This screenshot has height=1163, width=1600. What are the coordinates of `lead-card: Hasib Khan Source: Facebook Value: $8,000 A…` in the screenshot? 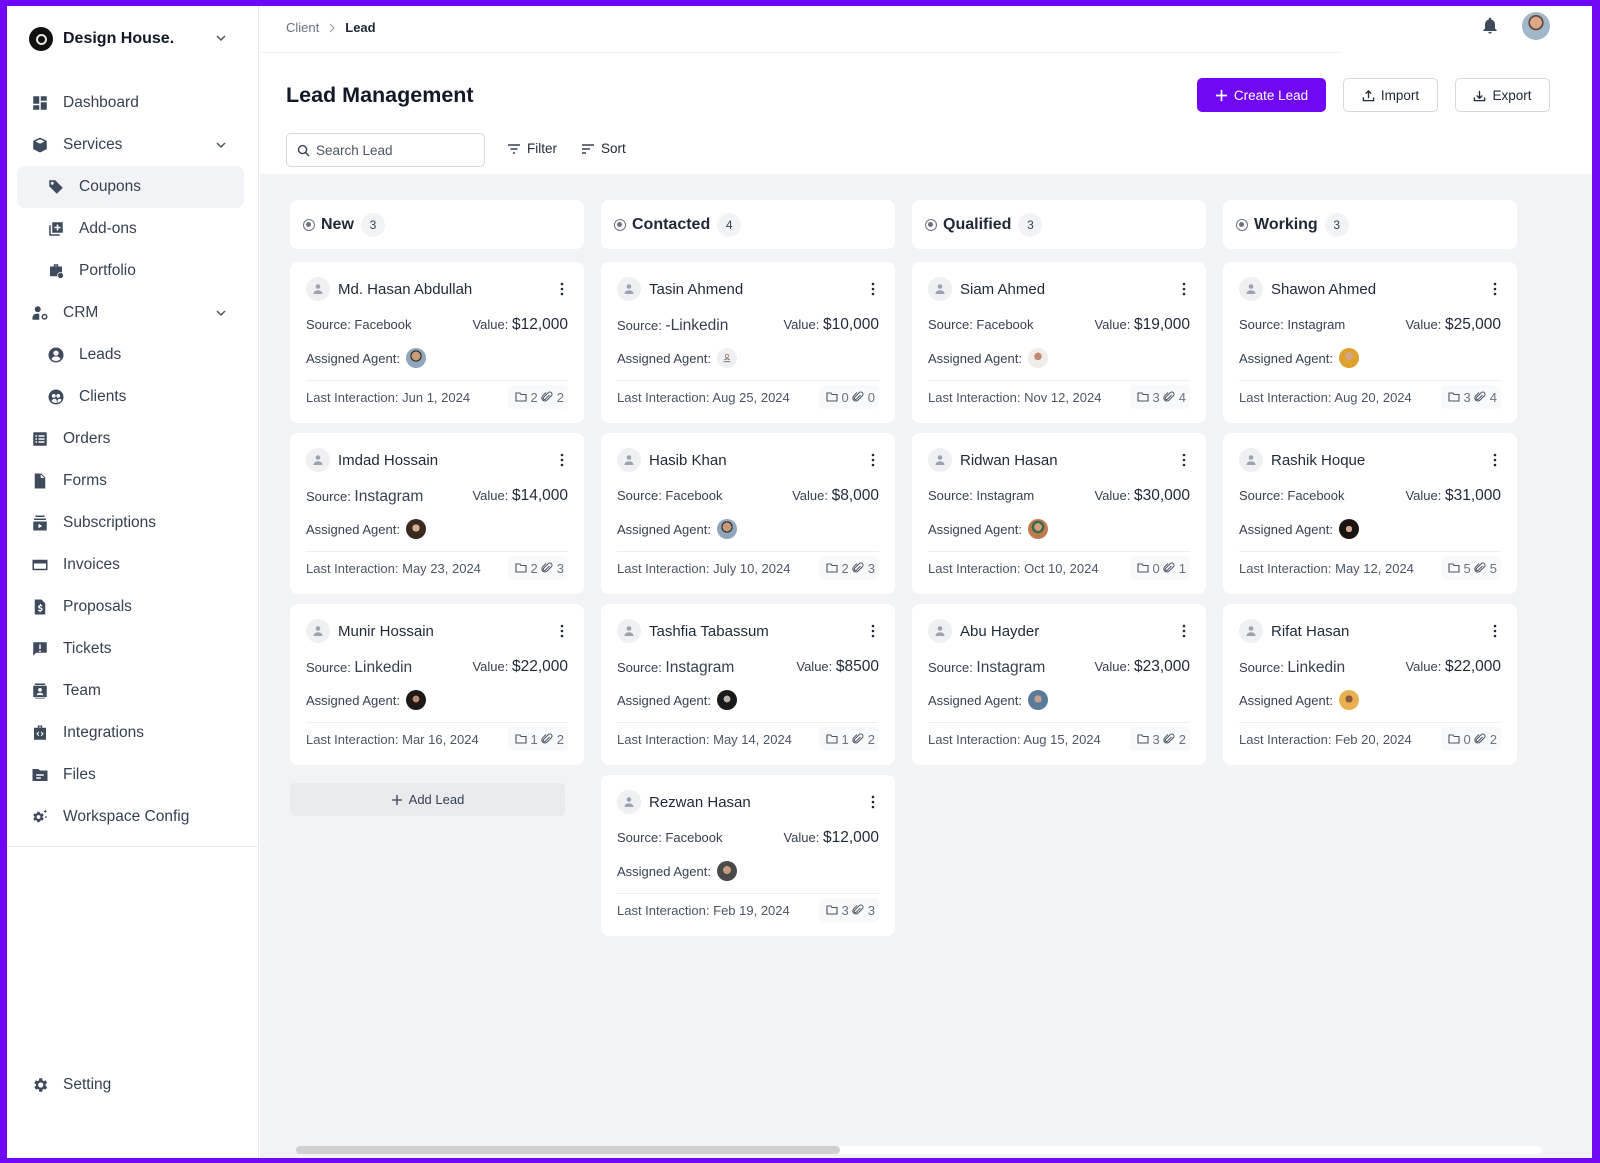 It's located at (748, 513).